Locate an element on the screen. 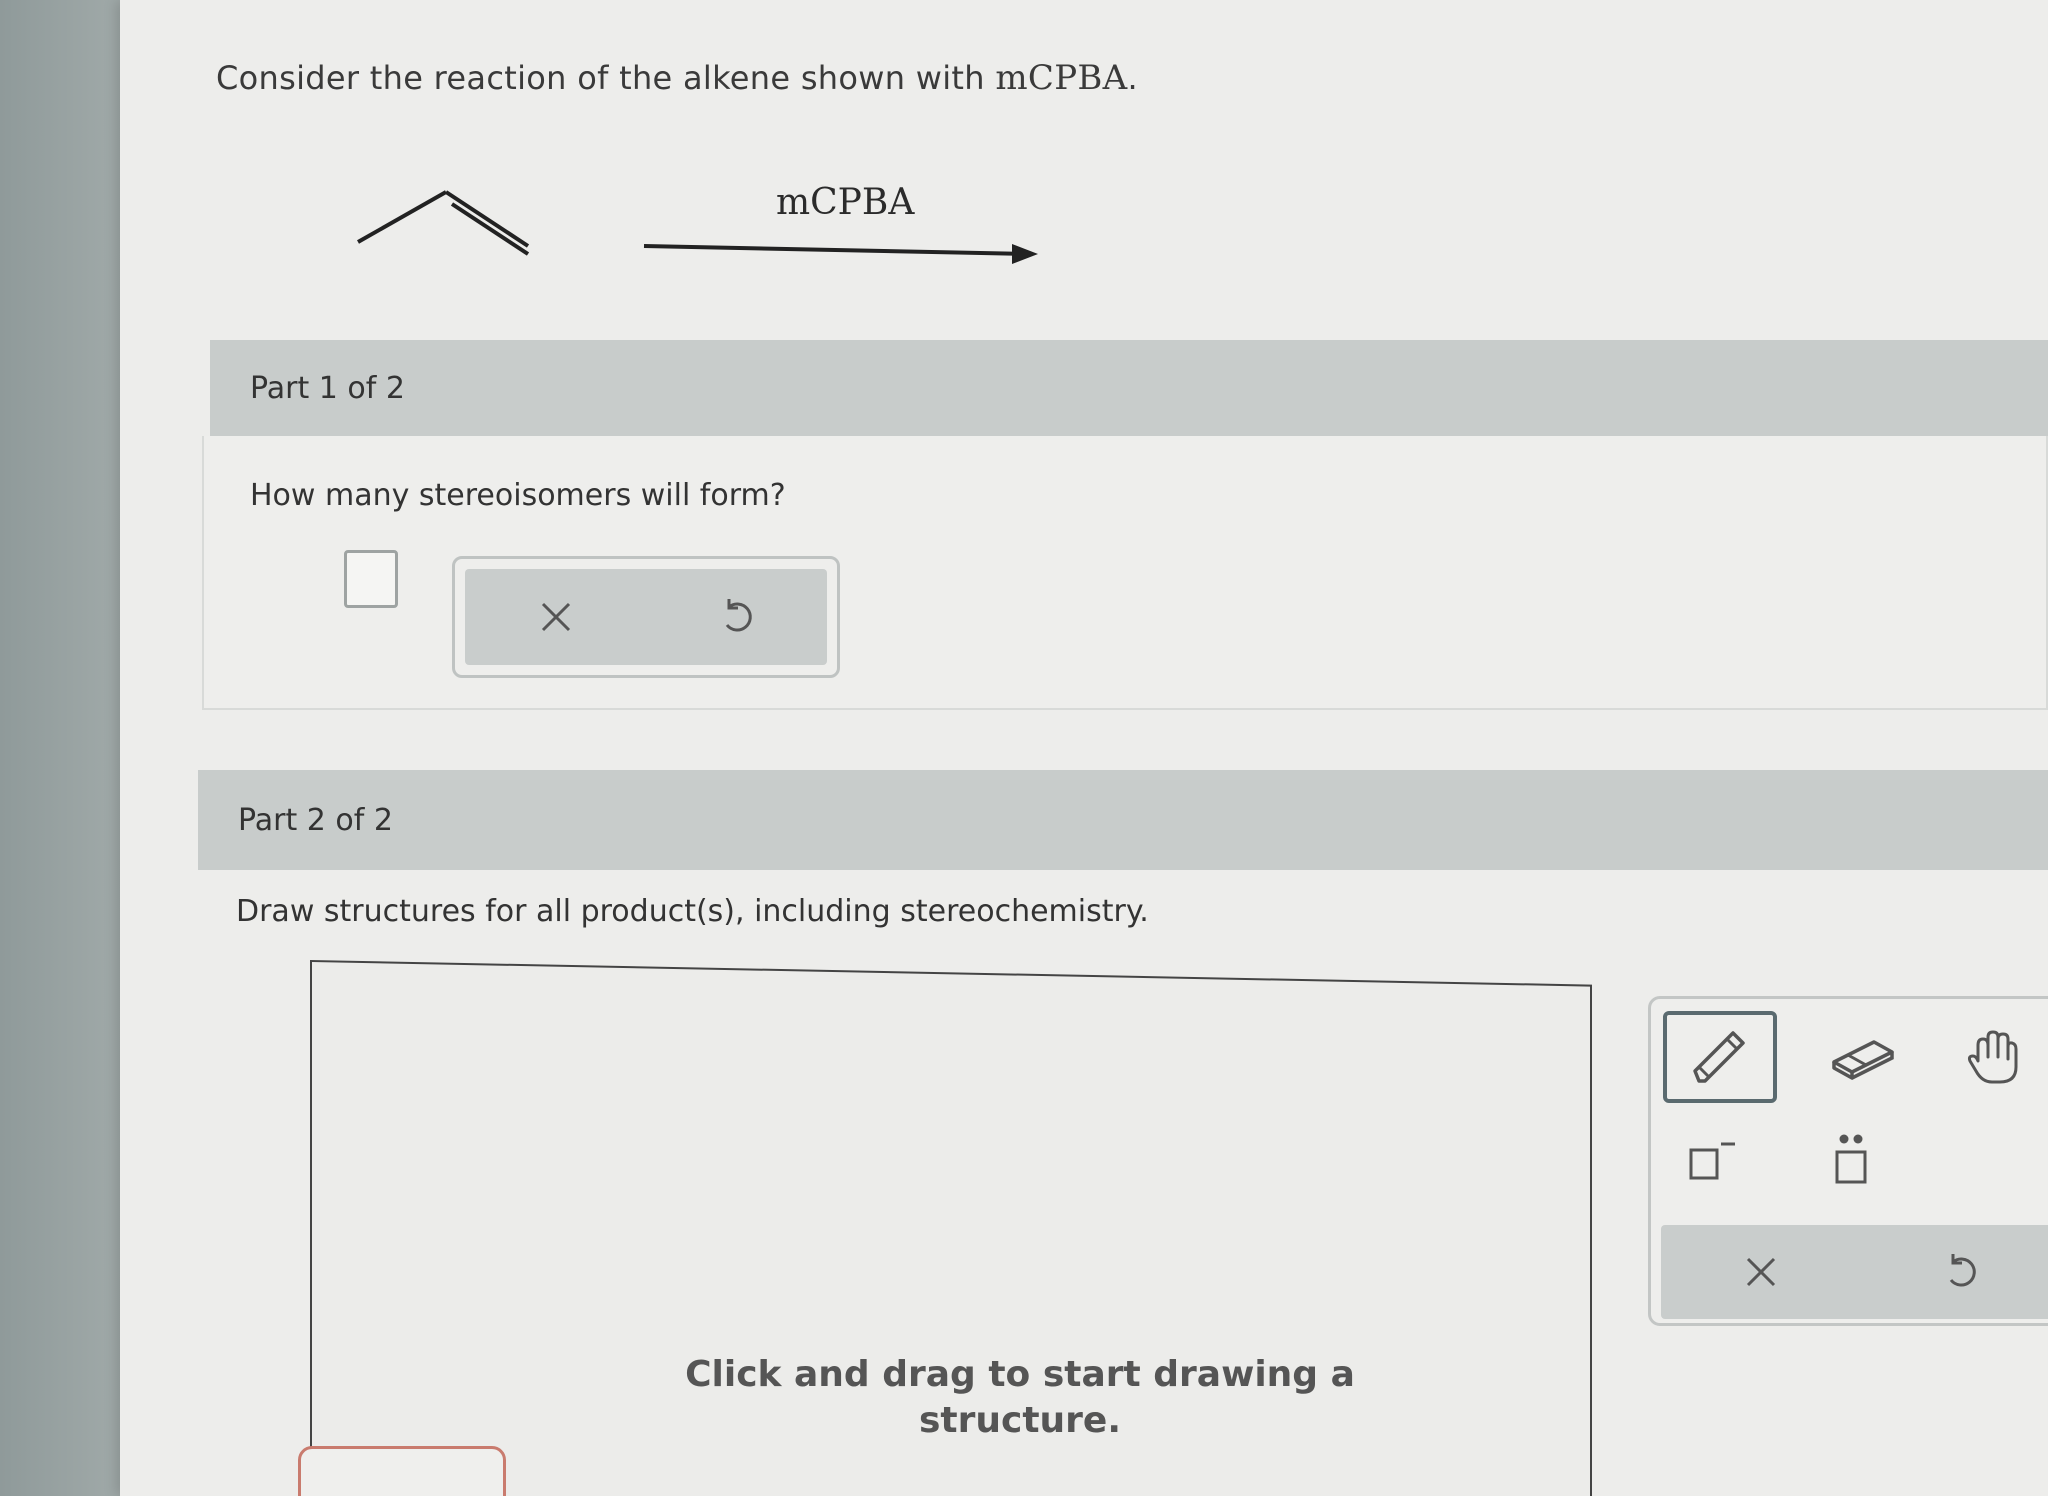  charge-tool-button is located at coordinates (1711, 1160).